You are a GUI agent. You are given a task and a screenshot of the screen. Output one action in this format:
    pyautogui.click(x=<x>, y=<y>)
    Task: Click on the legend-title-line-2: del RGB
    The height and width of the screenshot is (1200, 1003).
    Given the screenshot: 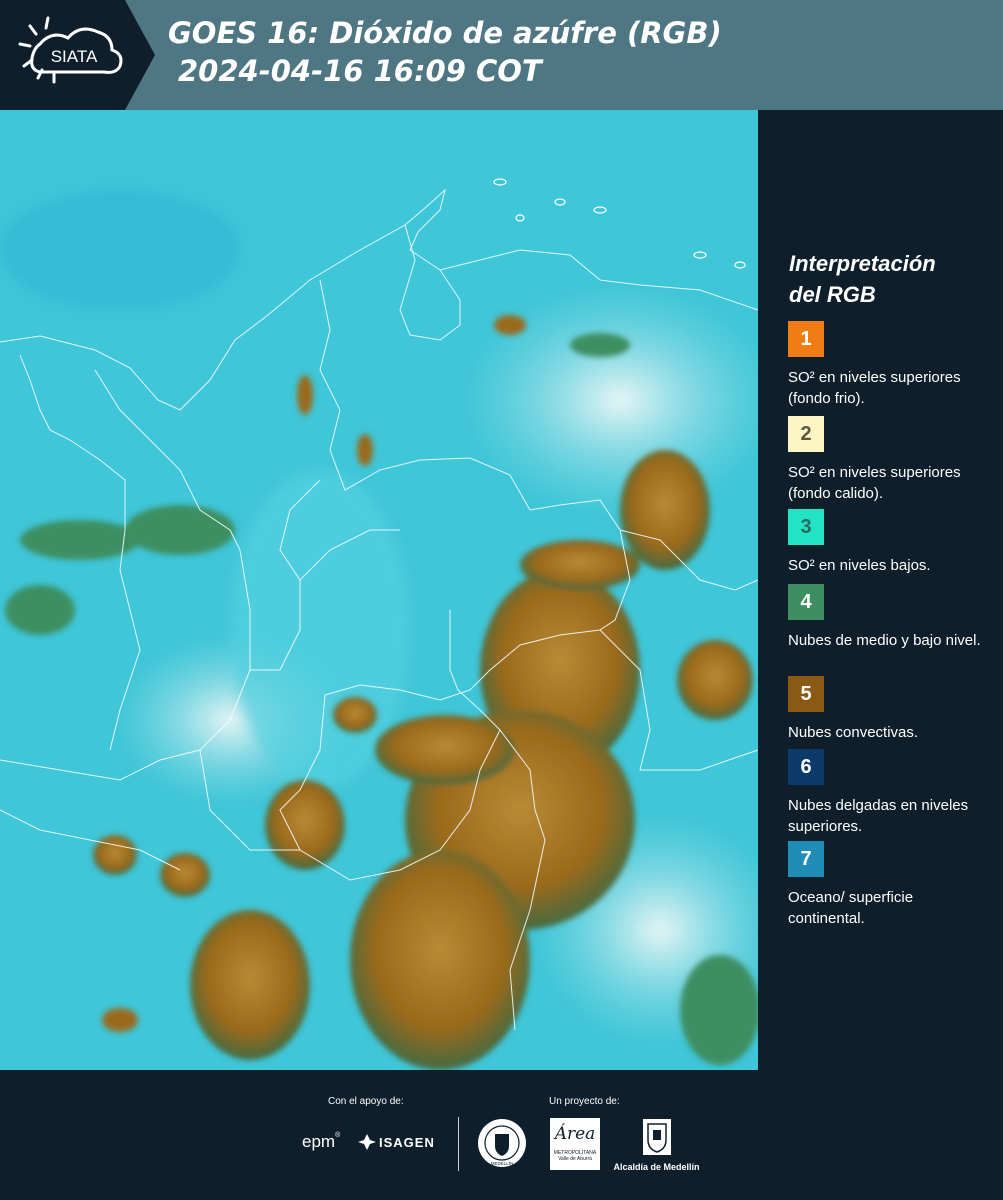 What is the action you would take?
    pyautogui.click(x=832, y=294)
    